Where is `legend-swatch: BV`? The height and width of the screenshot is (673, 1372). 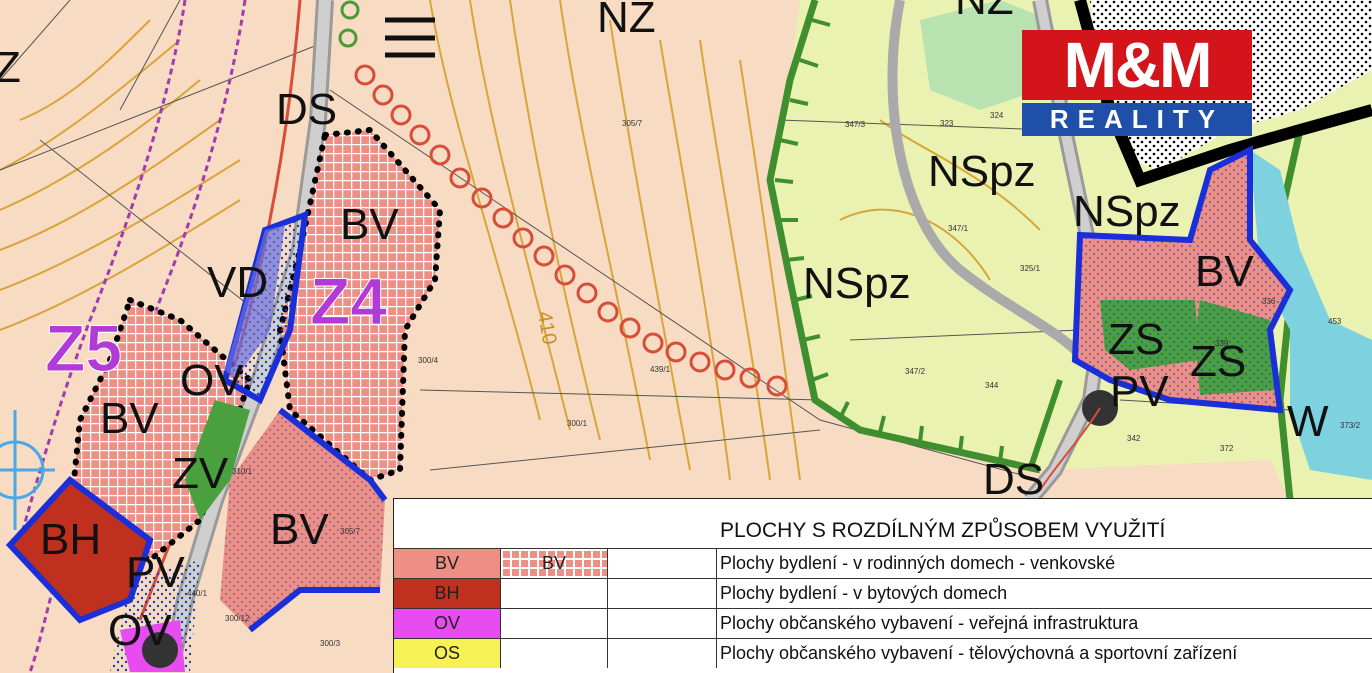
legend-swatch: BV is located at coordinates (447, 563).